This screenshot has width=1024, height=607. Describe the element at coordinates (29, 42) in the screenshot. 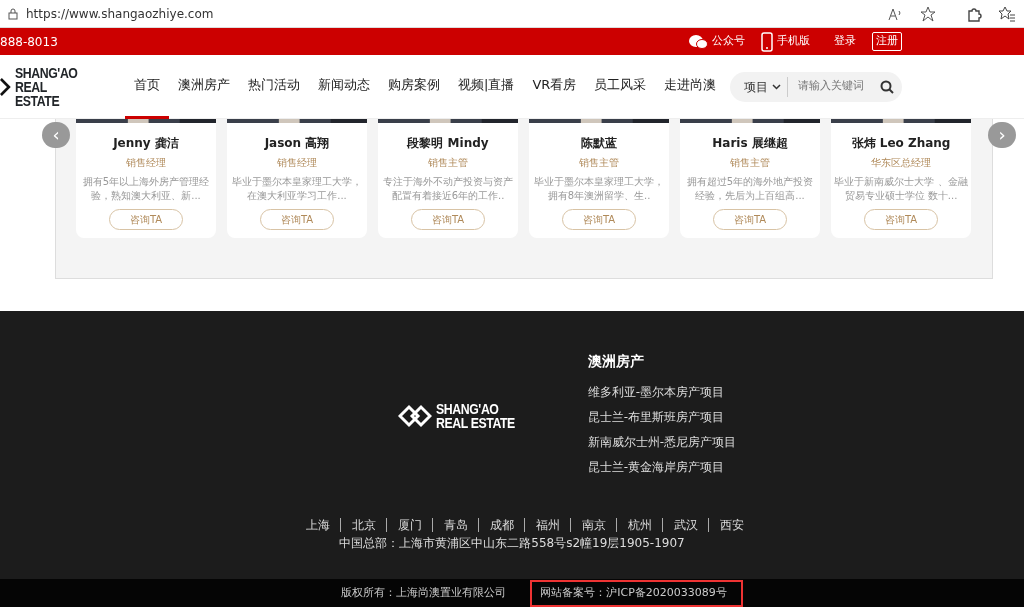

I see `phone-number: 888-8013` at that location.